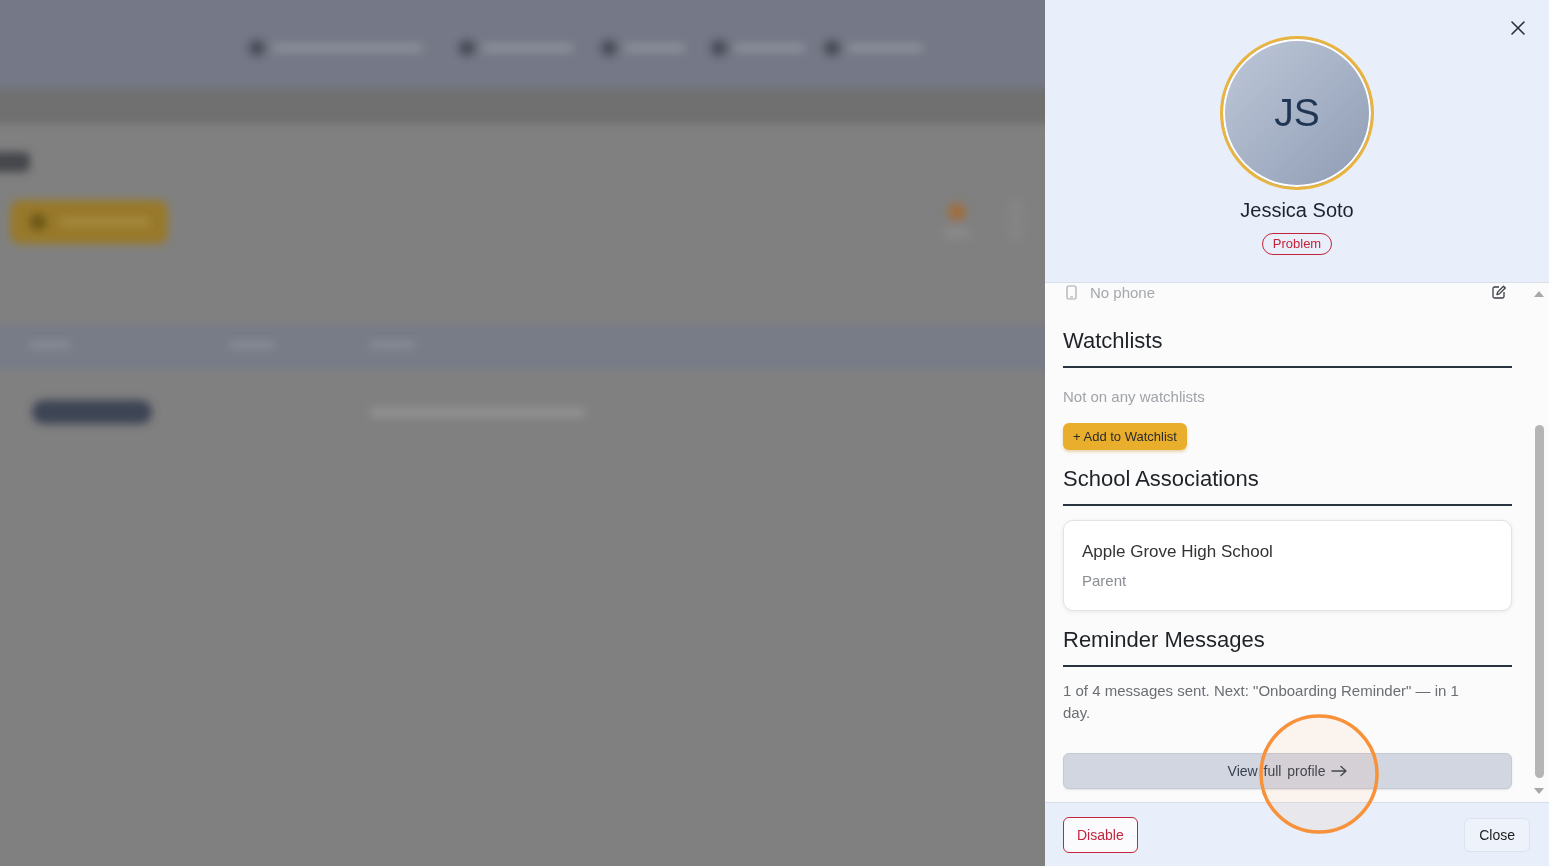  Describe the element at coordinates (1287, 347) in the screenshot. I see `section-heading: Watchlists` at that location.